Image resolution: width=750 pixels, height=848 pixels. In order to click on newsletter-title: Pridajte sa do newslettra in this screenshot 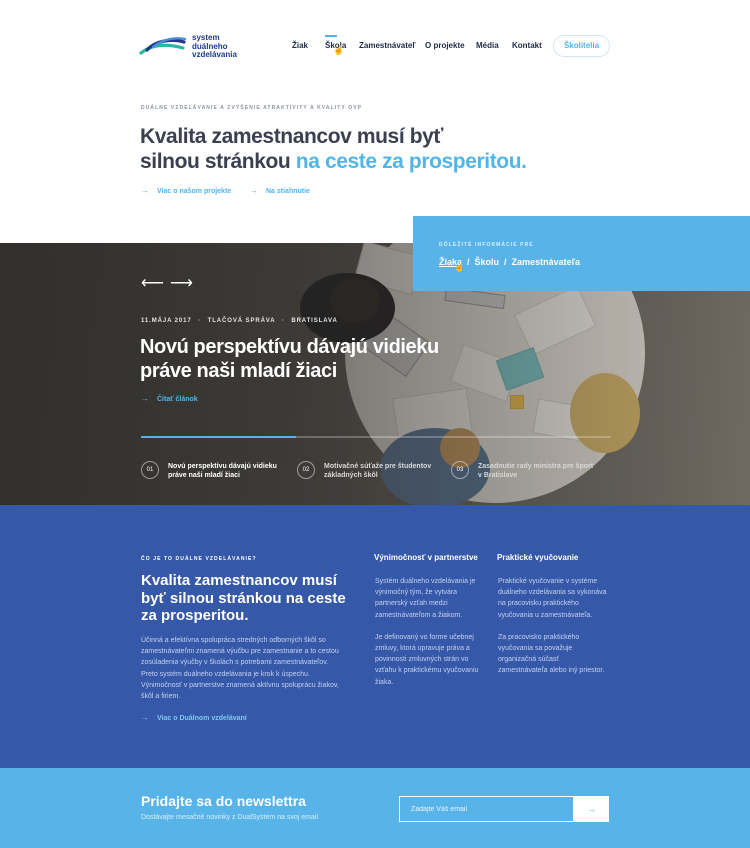, I will do `click(223, 801)`.